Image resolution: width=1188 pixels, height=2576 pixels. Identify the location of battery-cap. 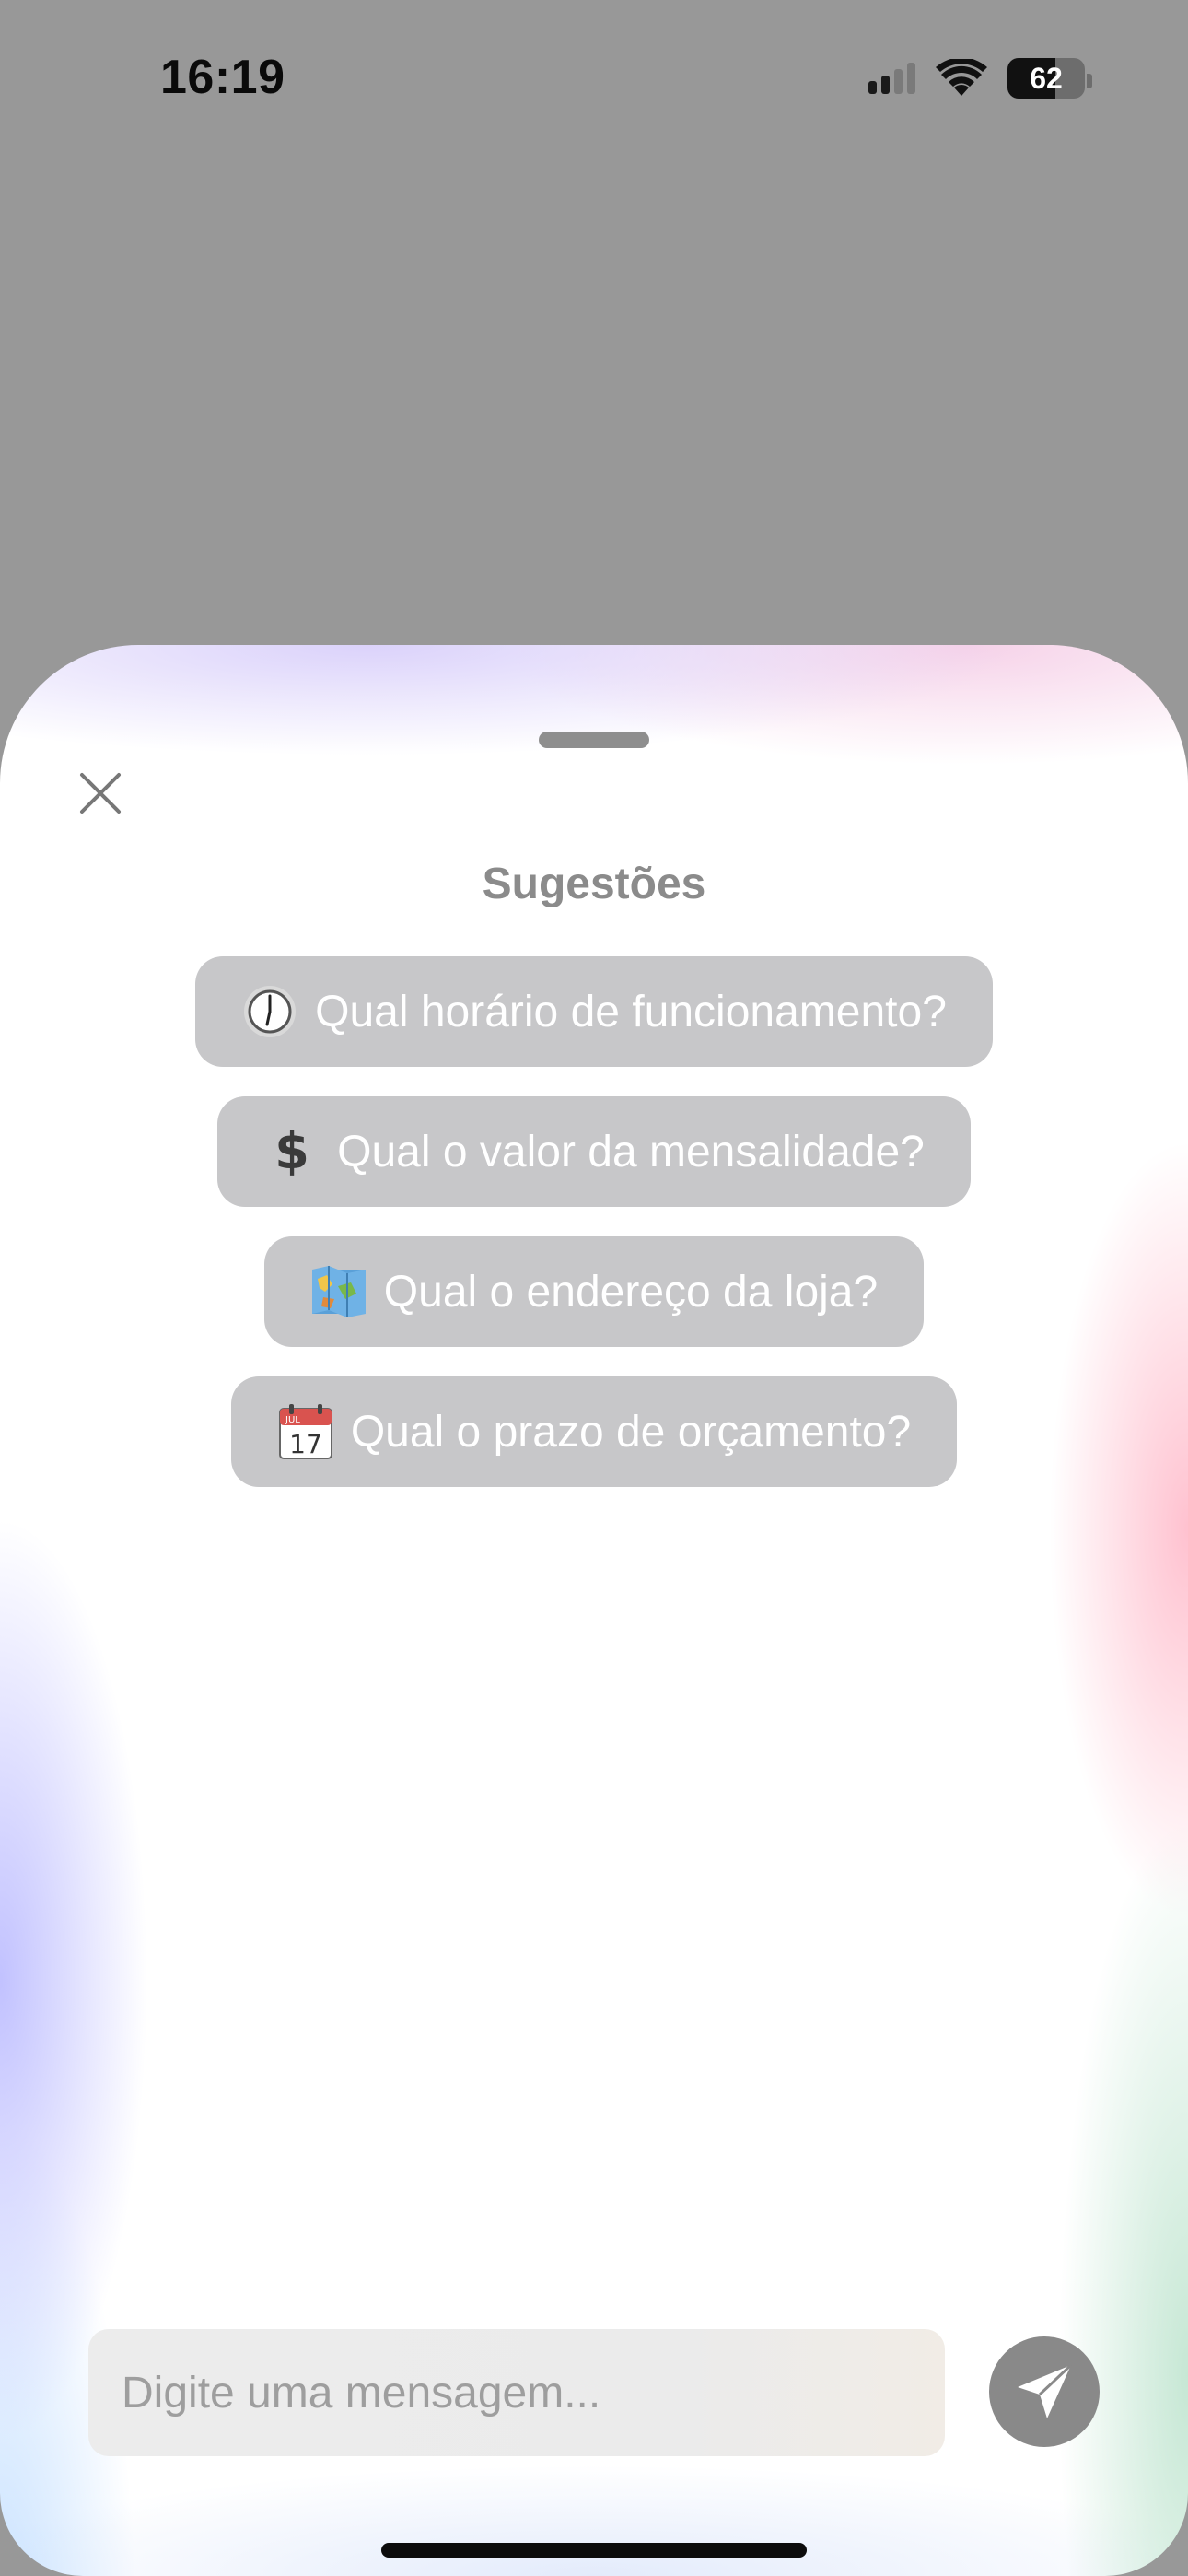
(1089, 81).